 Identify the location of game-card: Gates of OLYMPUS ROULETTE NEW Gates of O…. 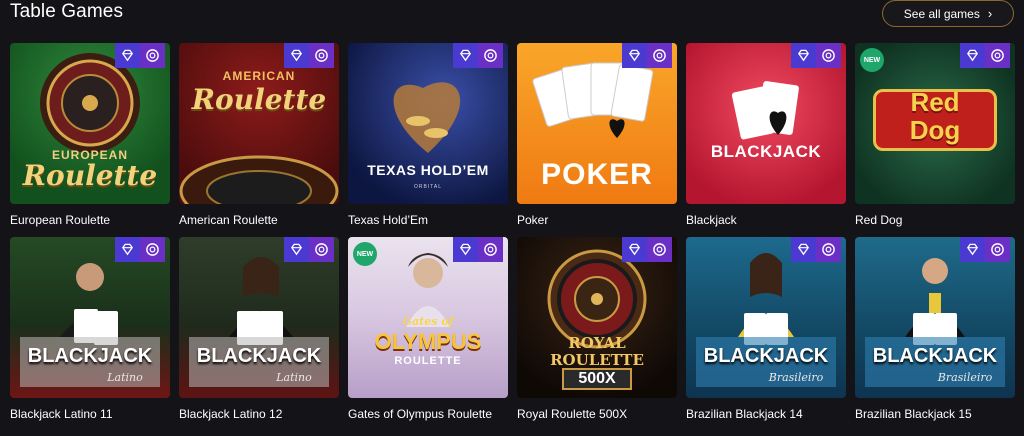
(428, 329).